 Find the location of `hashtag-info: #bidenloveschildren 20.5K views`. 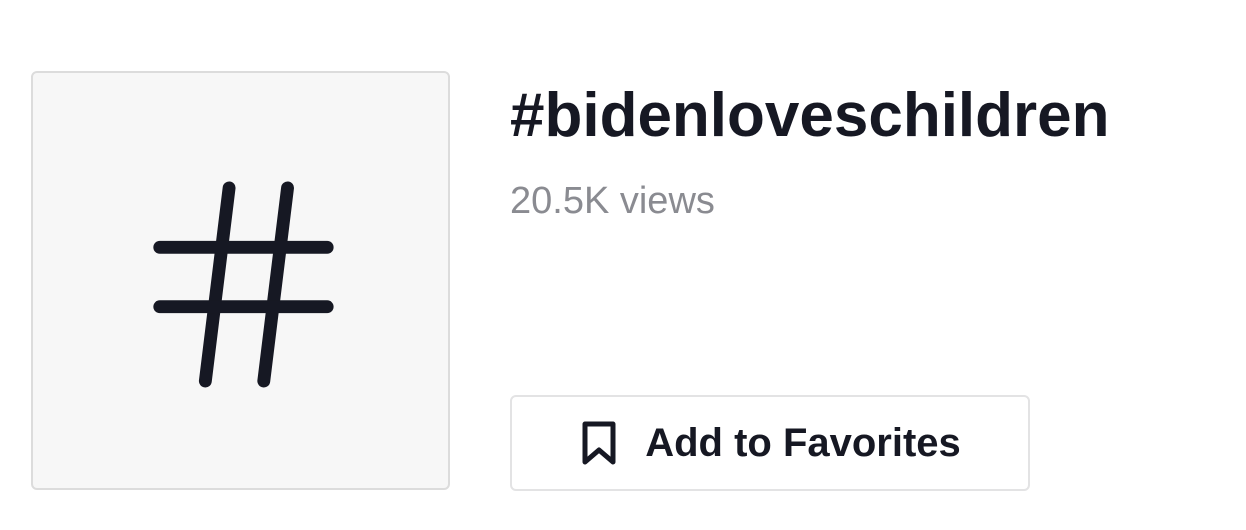

hashtag-info: #bidenloveschildren 20.5K views is located at coordinates (810, 152).